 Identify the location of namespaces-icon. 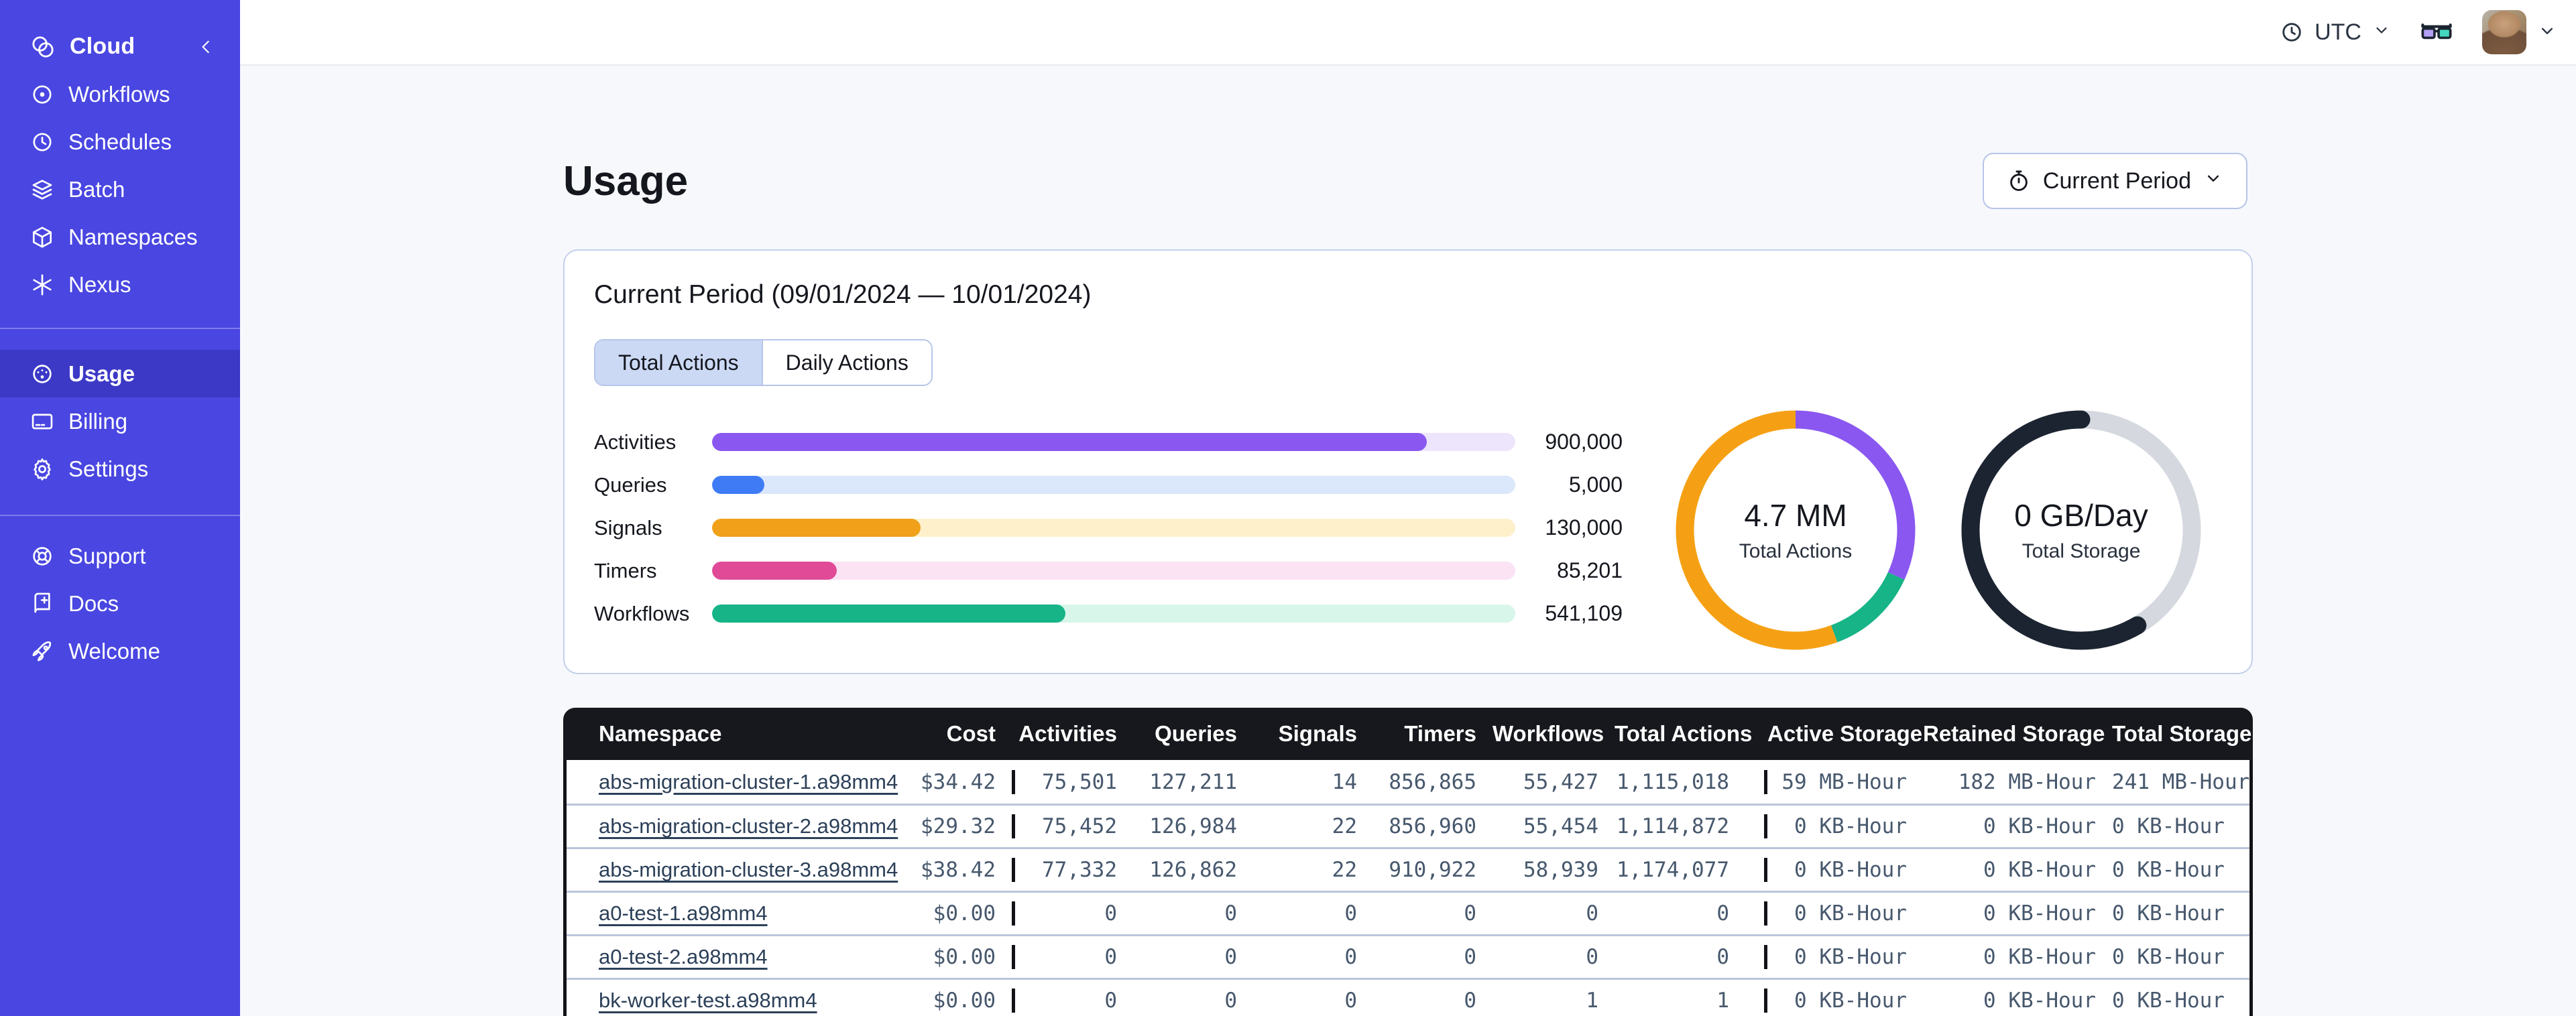
(42, 238).